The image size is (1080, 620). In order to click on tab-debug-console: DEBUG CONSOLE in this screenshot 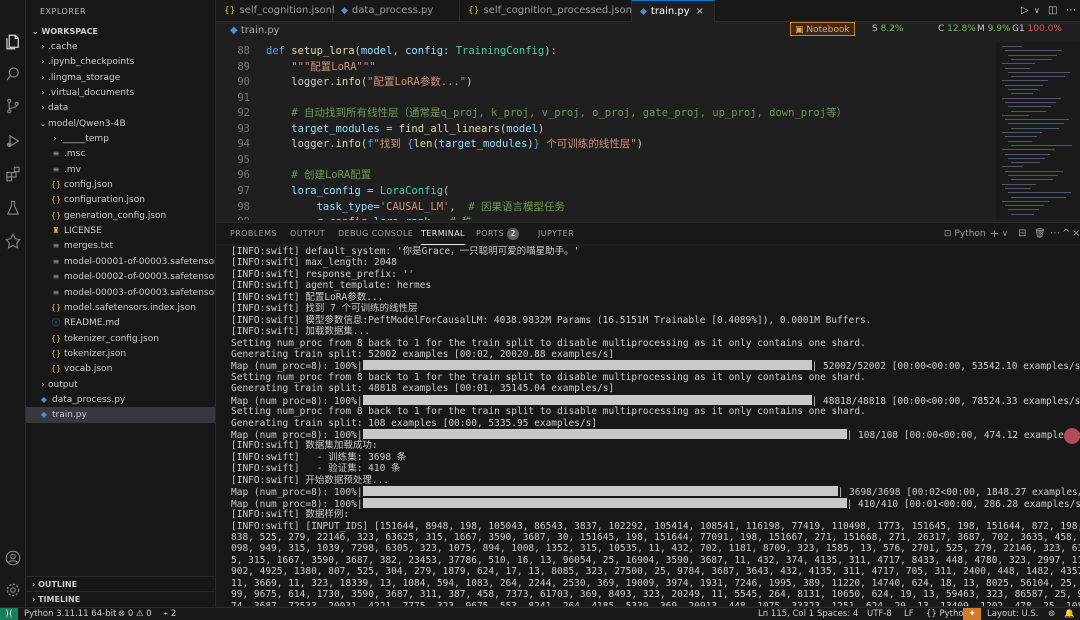, I will do `click(375, 234)`.